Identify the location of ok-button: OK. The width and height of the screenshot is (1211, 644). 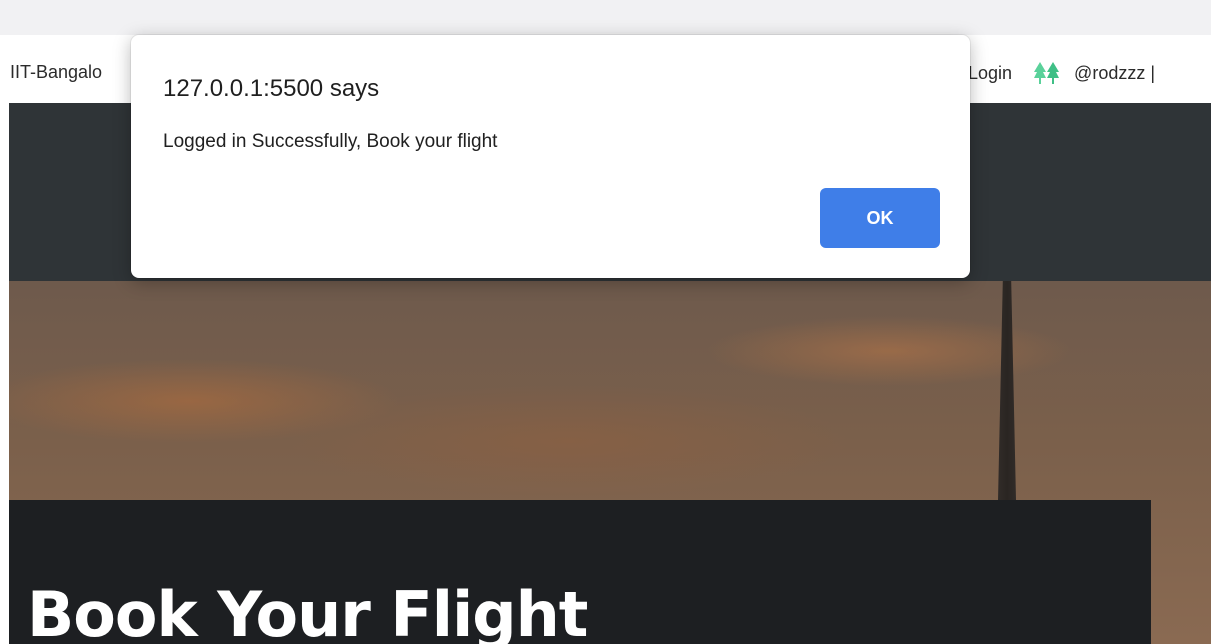
(880, 218).